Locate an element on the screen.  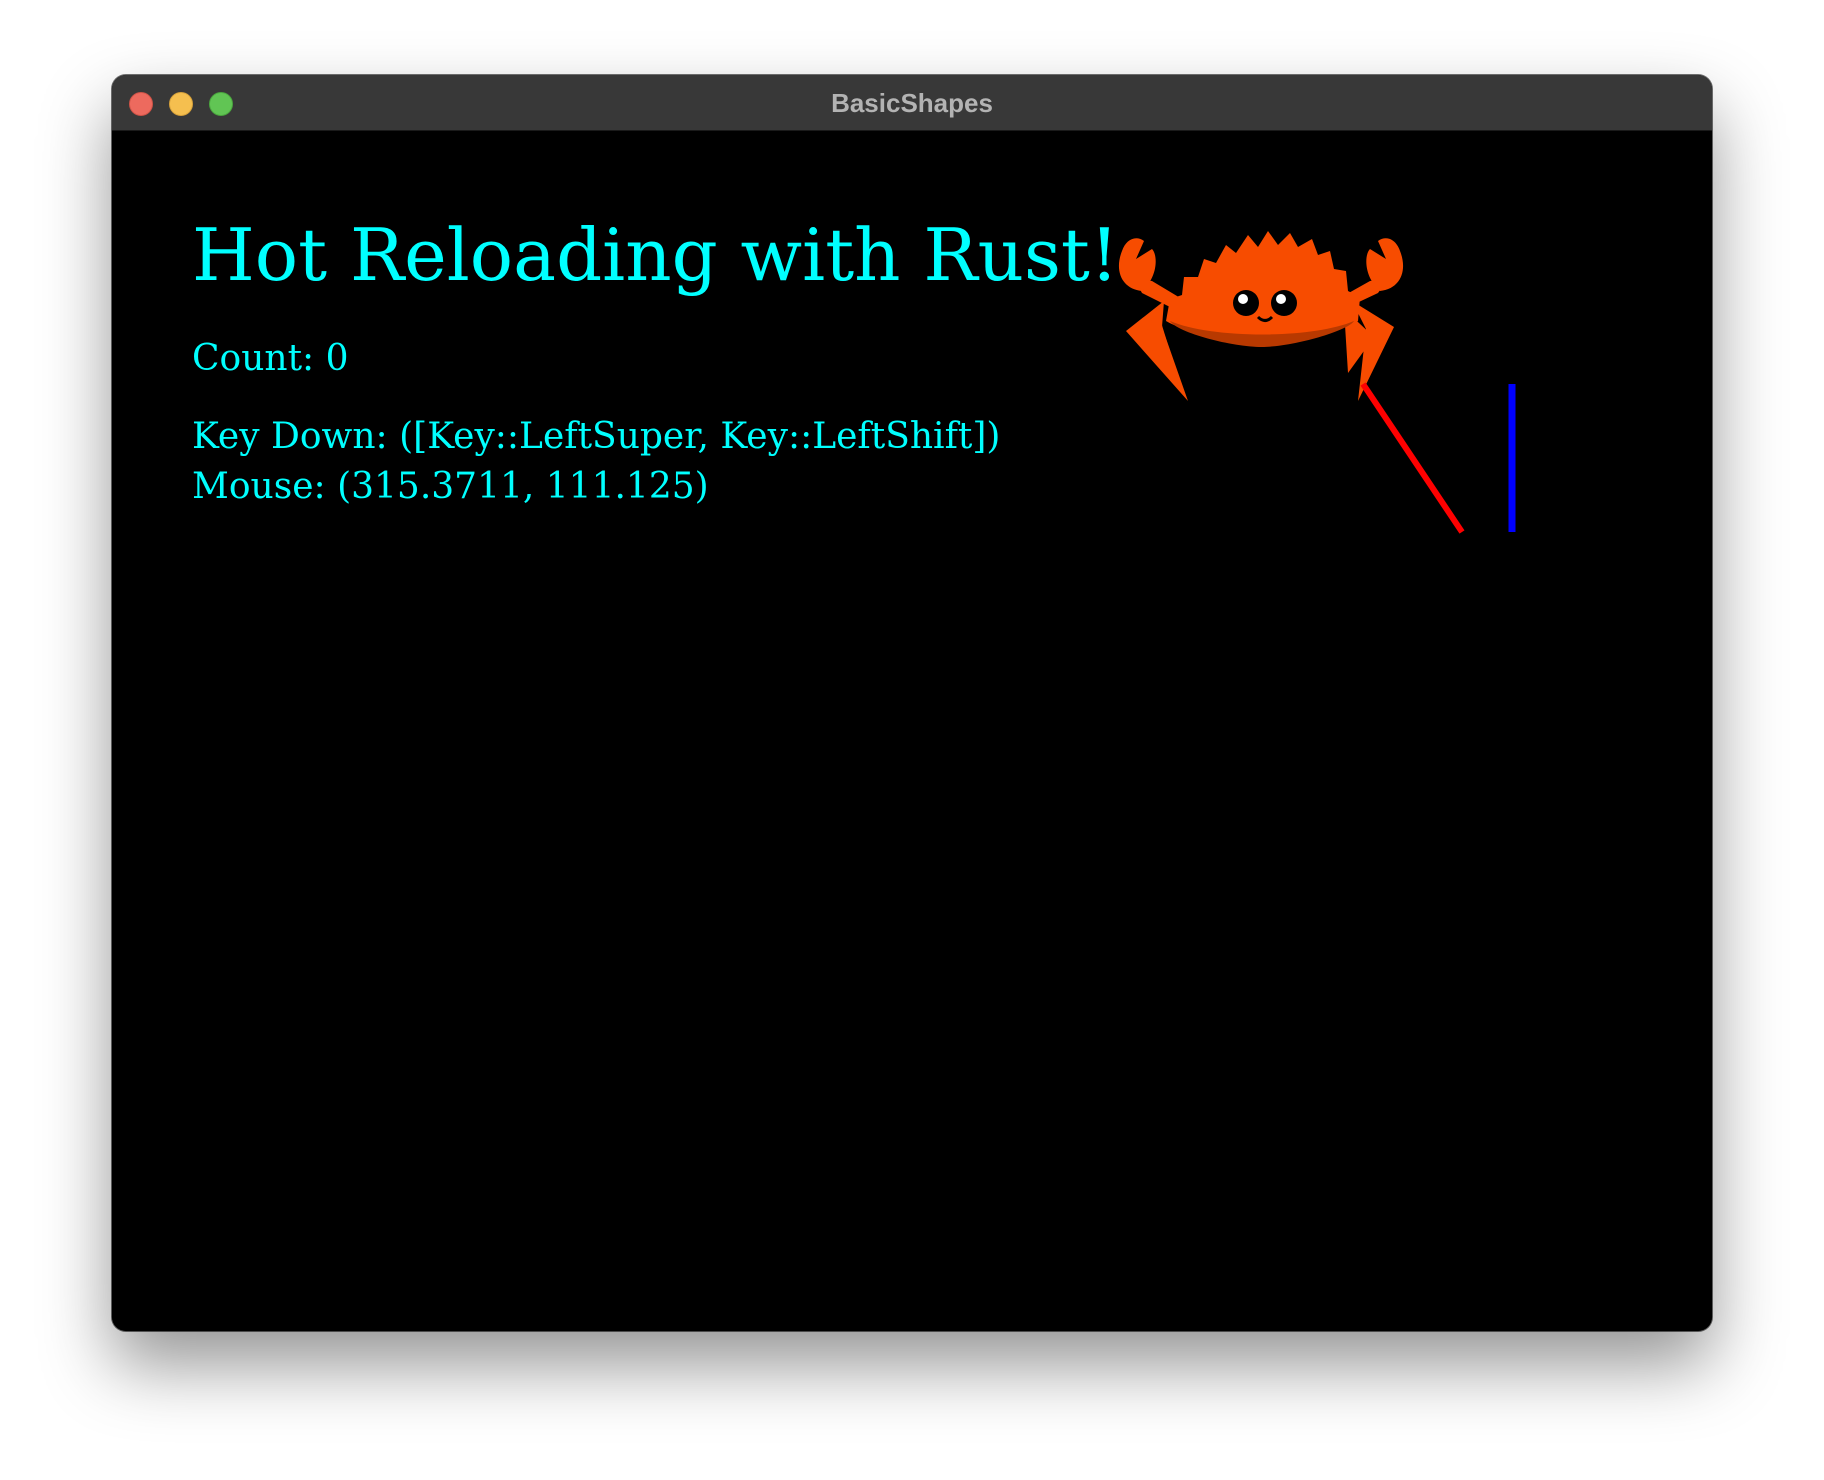
window-title: BasicShapes is located at coordinates (912, 103).